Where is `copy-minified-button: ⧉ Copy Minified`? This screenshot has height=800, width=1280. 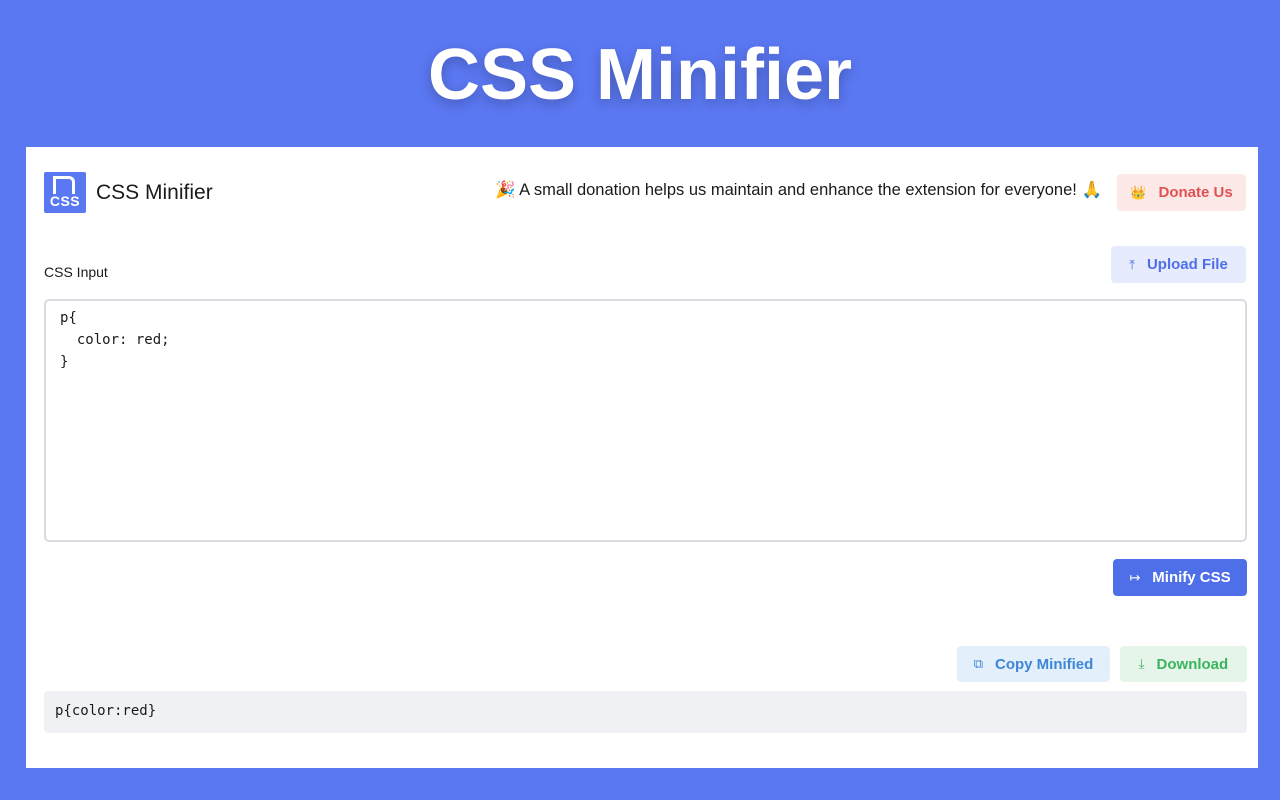
copy-minified-button: ⧉ Copy Minified is located at coordinates (1033, 664).